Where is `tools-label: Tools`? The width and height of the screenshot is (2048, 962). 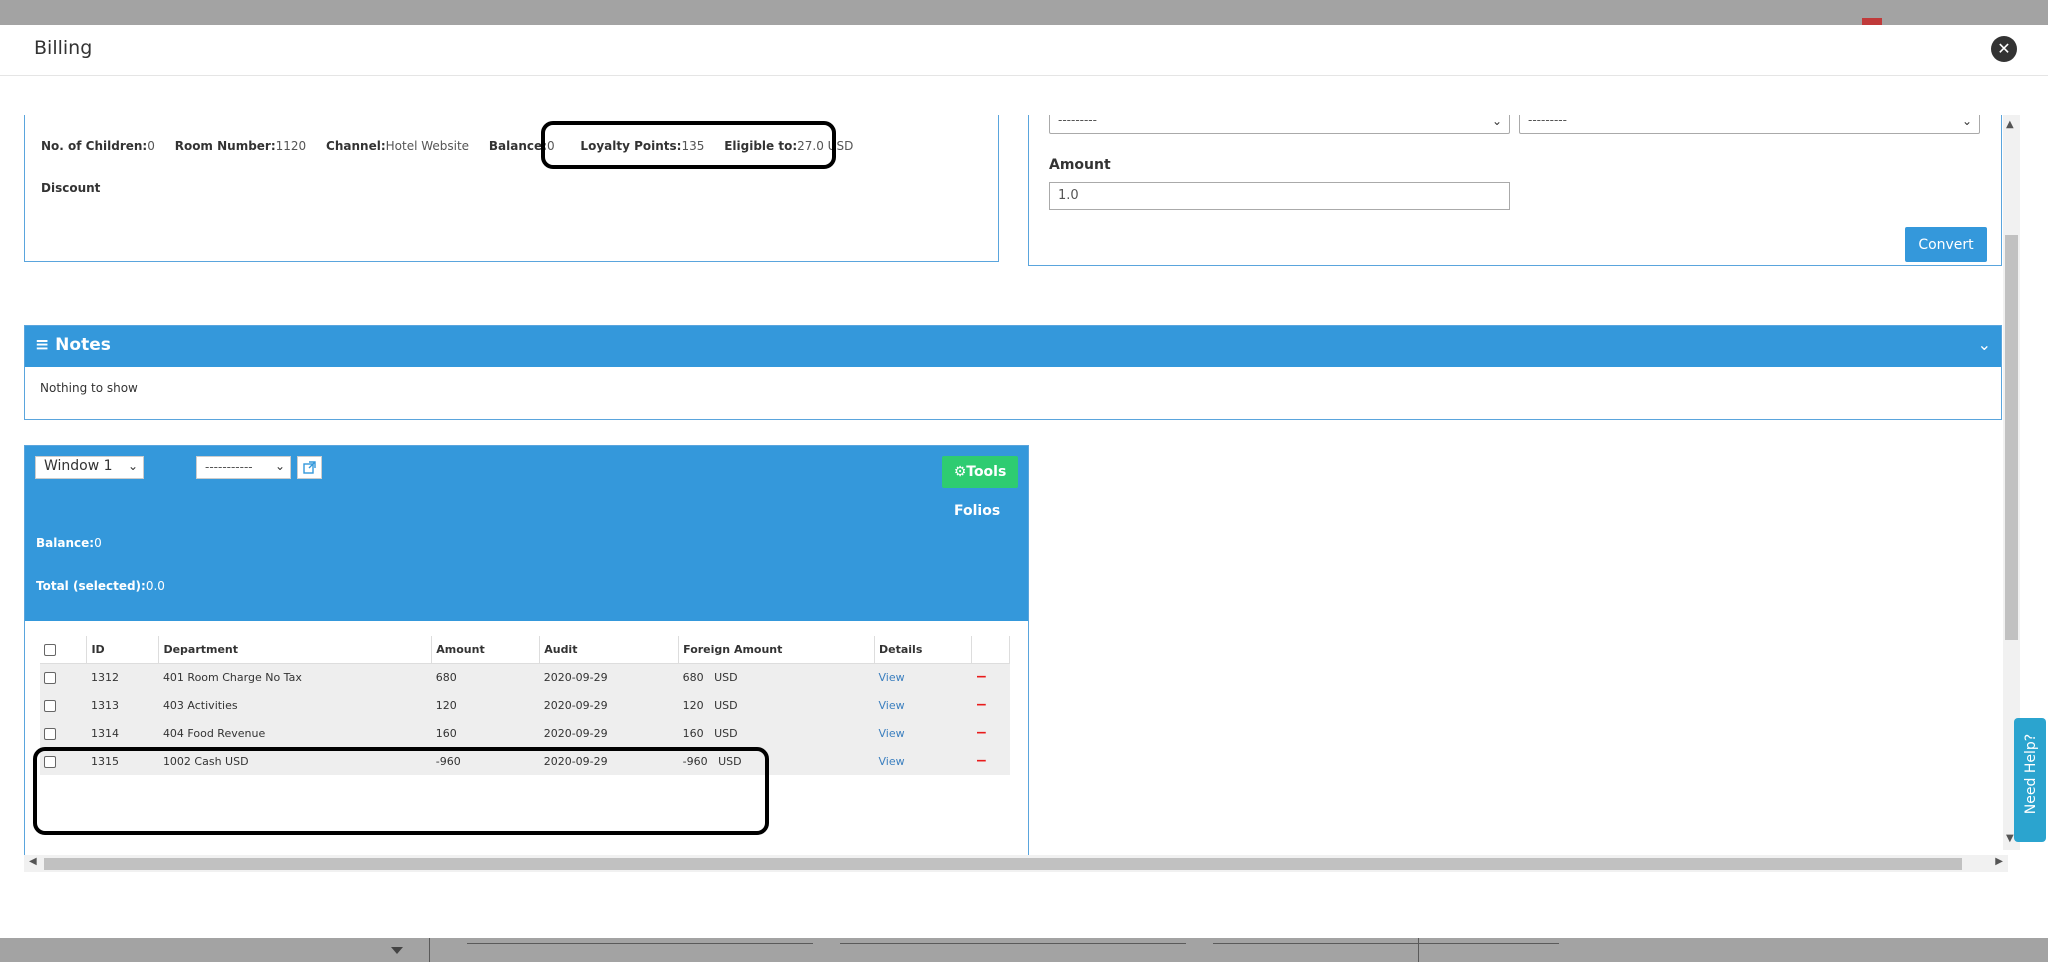
tools-label: Tools is located at coordinates (986, 472).